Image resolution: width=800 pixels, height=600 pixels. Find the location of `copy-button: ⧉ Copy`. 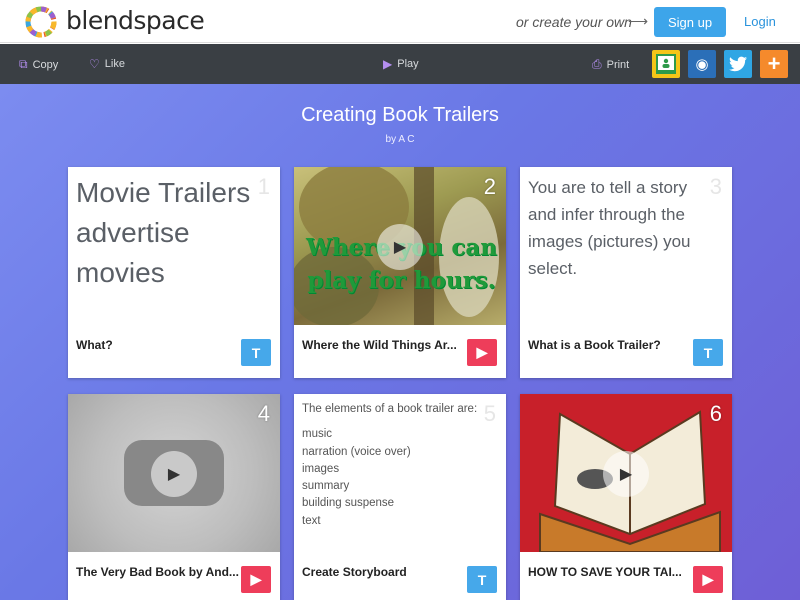

copy-button: ⧉ Copy is located at coordinates (38, 64).